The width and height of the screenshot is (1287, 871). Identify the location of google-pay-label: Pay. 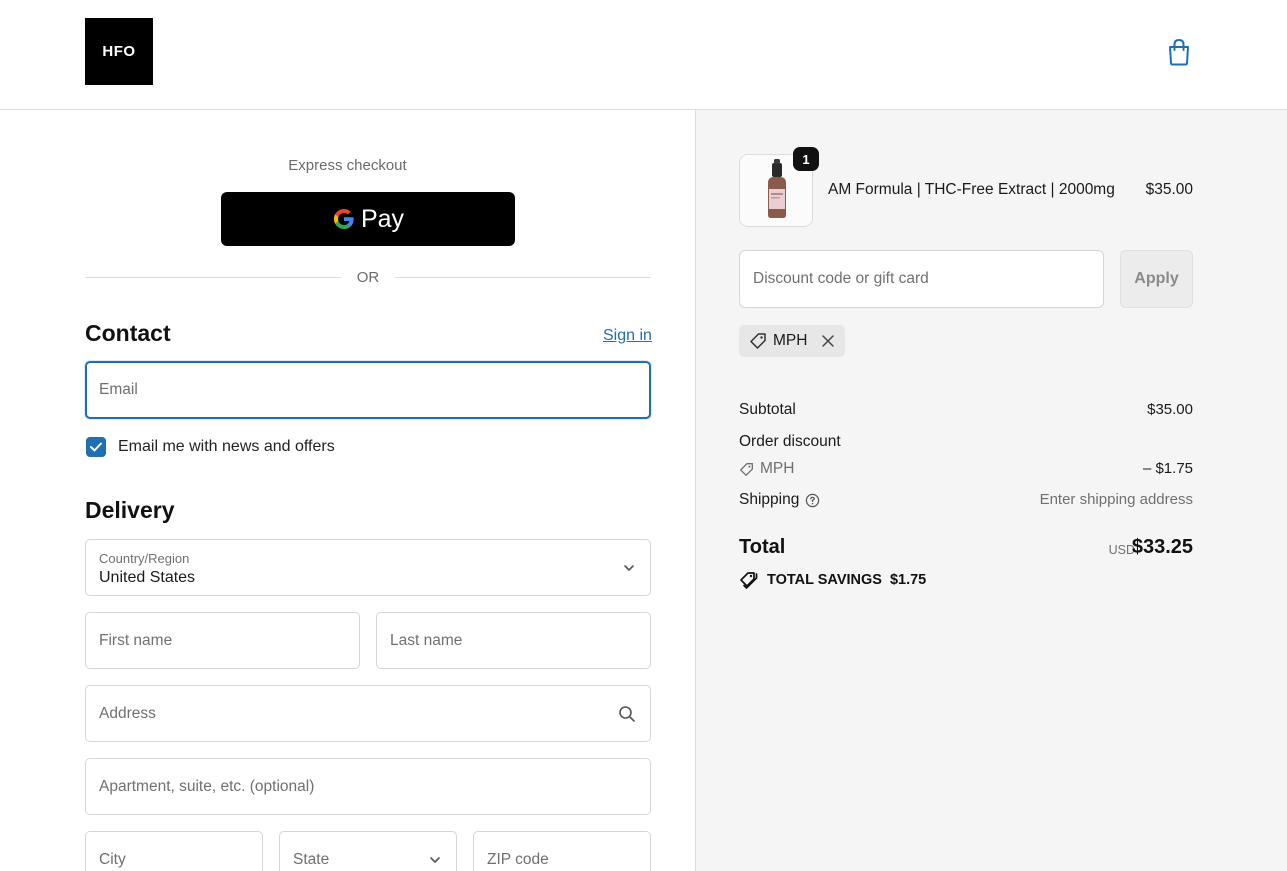
(382, 218).